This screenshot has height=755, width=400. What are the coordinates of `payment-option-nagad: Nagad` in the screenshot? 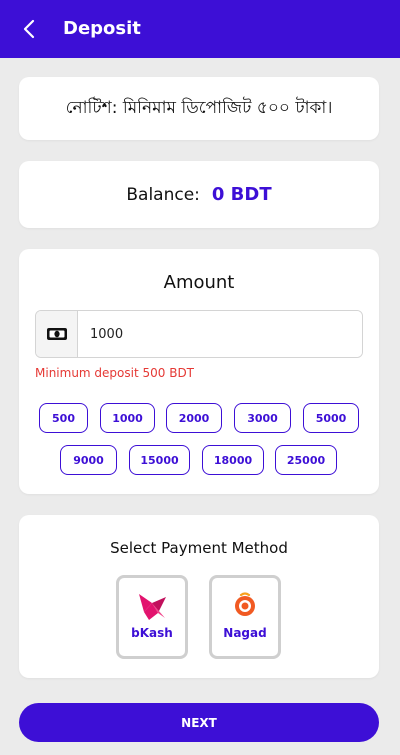 It's located at (245, 617).